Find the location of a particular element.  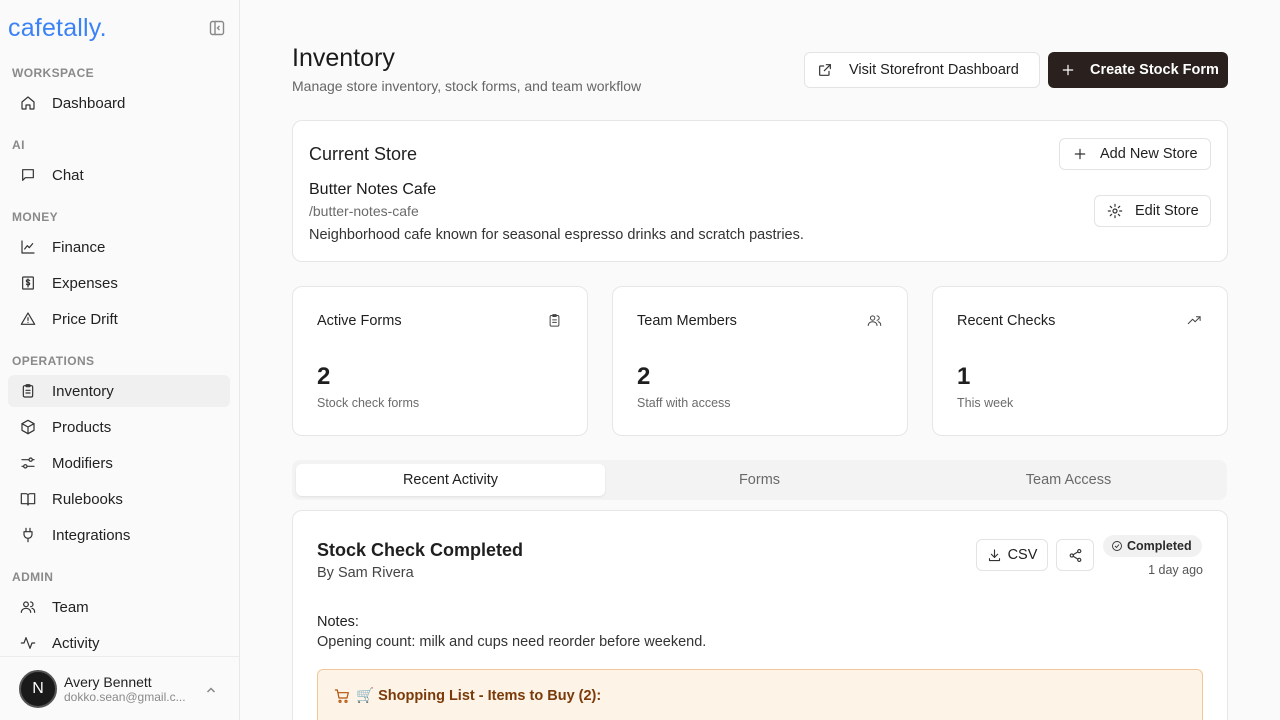

tab-list: Recent Activity Forms Team Access is located at coordinates (759, 480).